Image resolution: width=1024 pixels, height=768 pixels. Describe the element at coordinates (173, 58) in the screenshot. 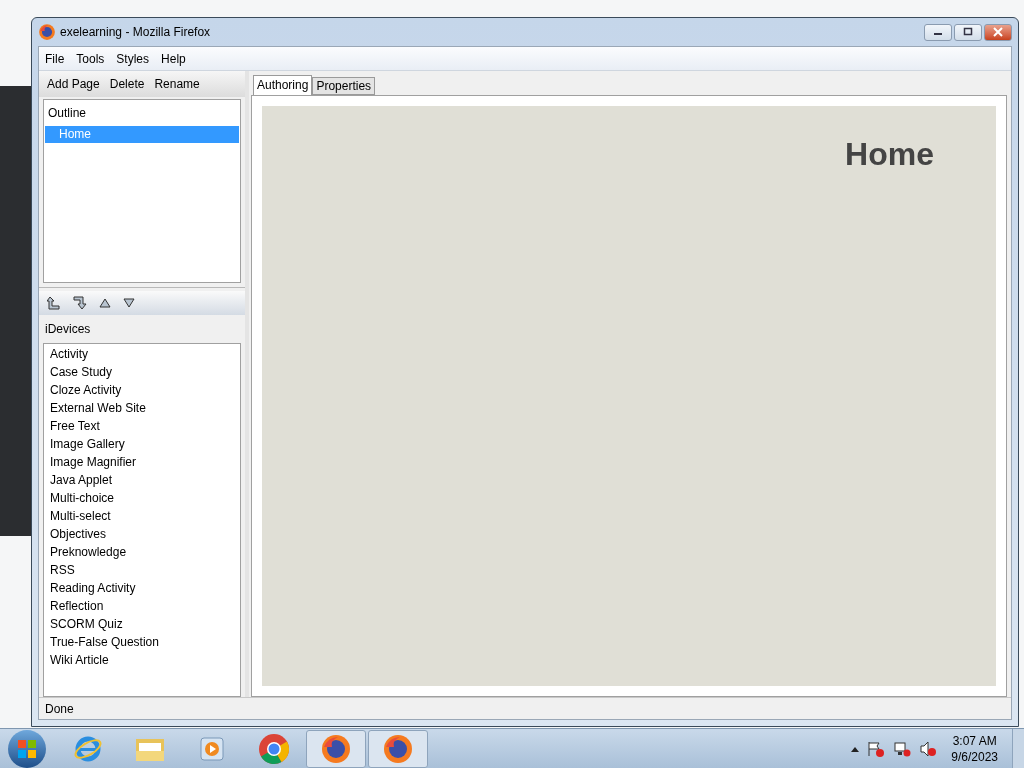

I see `menu-item: Help` at that location.